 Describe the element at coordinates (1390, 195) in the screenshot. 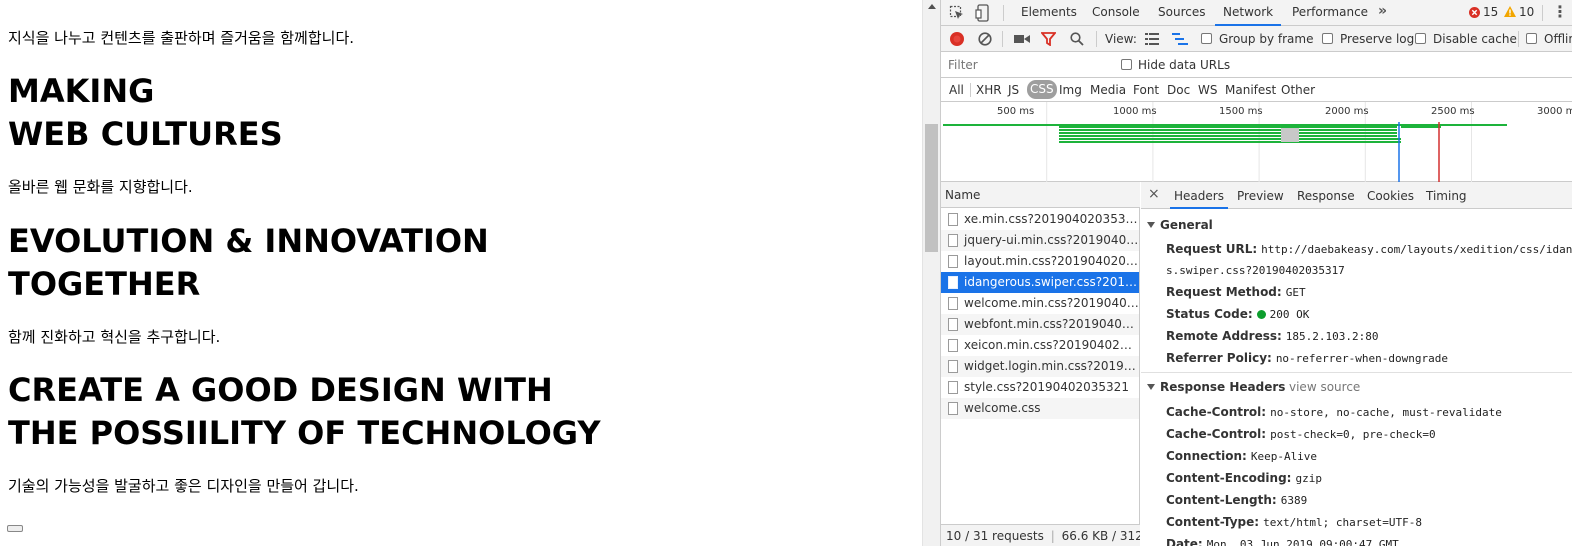

I see `tab-cookies: Cookies` at that location.